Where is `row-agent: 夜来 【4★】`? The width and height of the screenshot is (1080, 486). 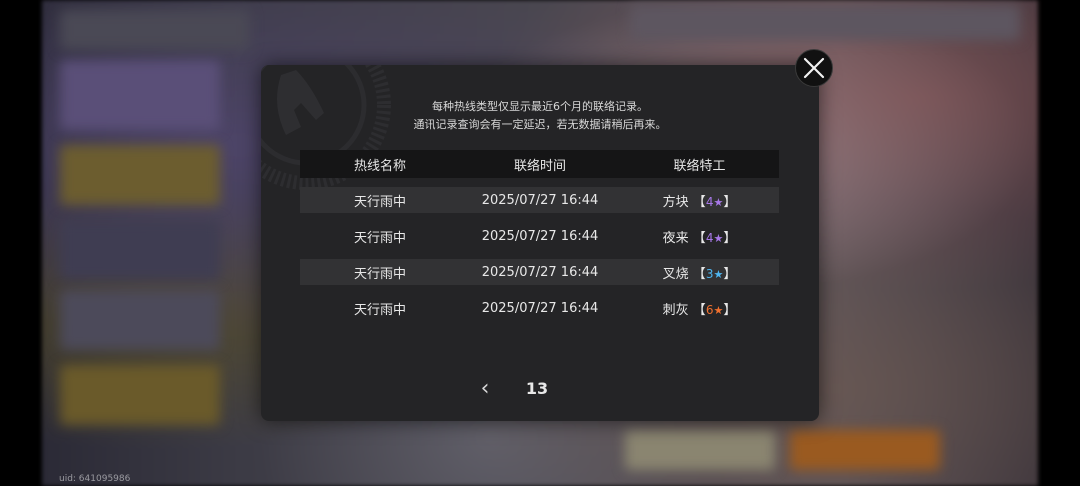 row-agent: 夜来 【4★】 is located at coordinates (699, 238).